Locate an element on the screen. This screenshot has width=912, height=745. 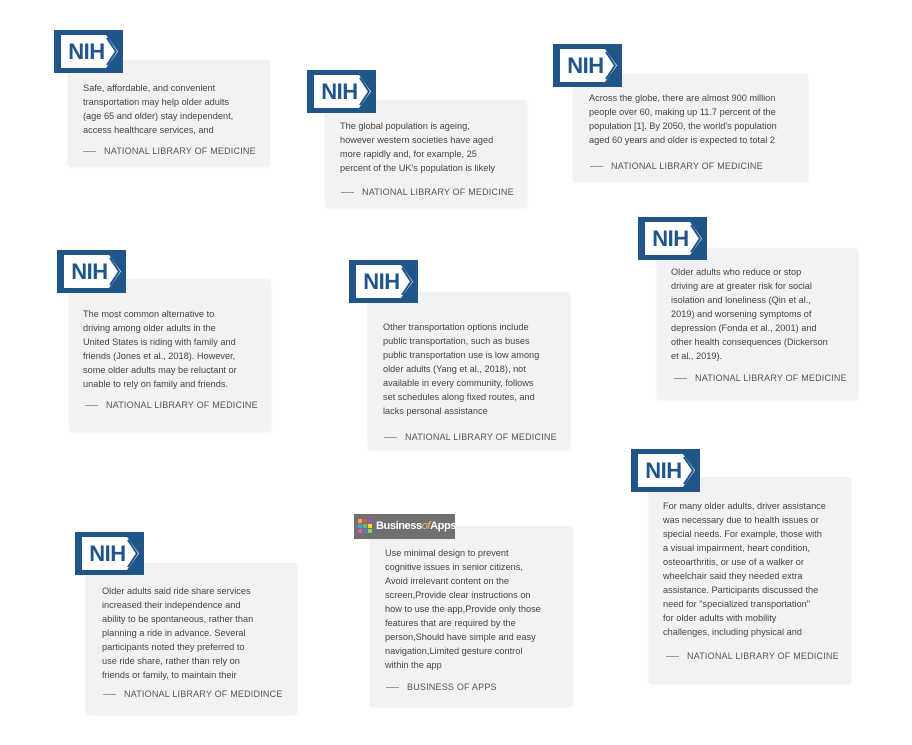
note-source: BUSINESS OF APPS is located at coordinates (441, 687).